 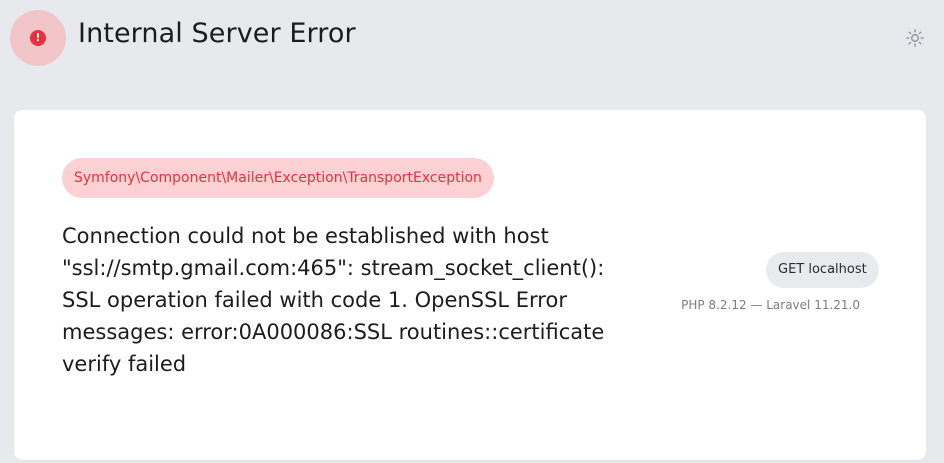 I want to click on exclamation-circle-icon: !, so click(x=38, y=38).